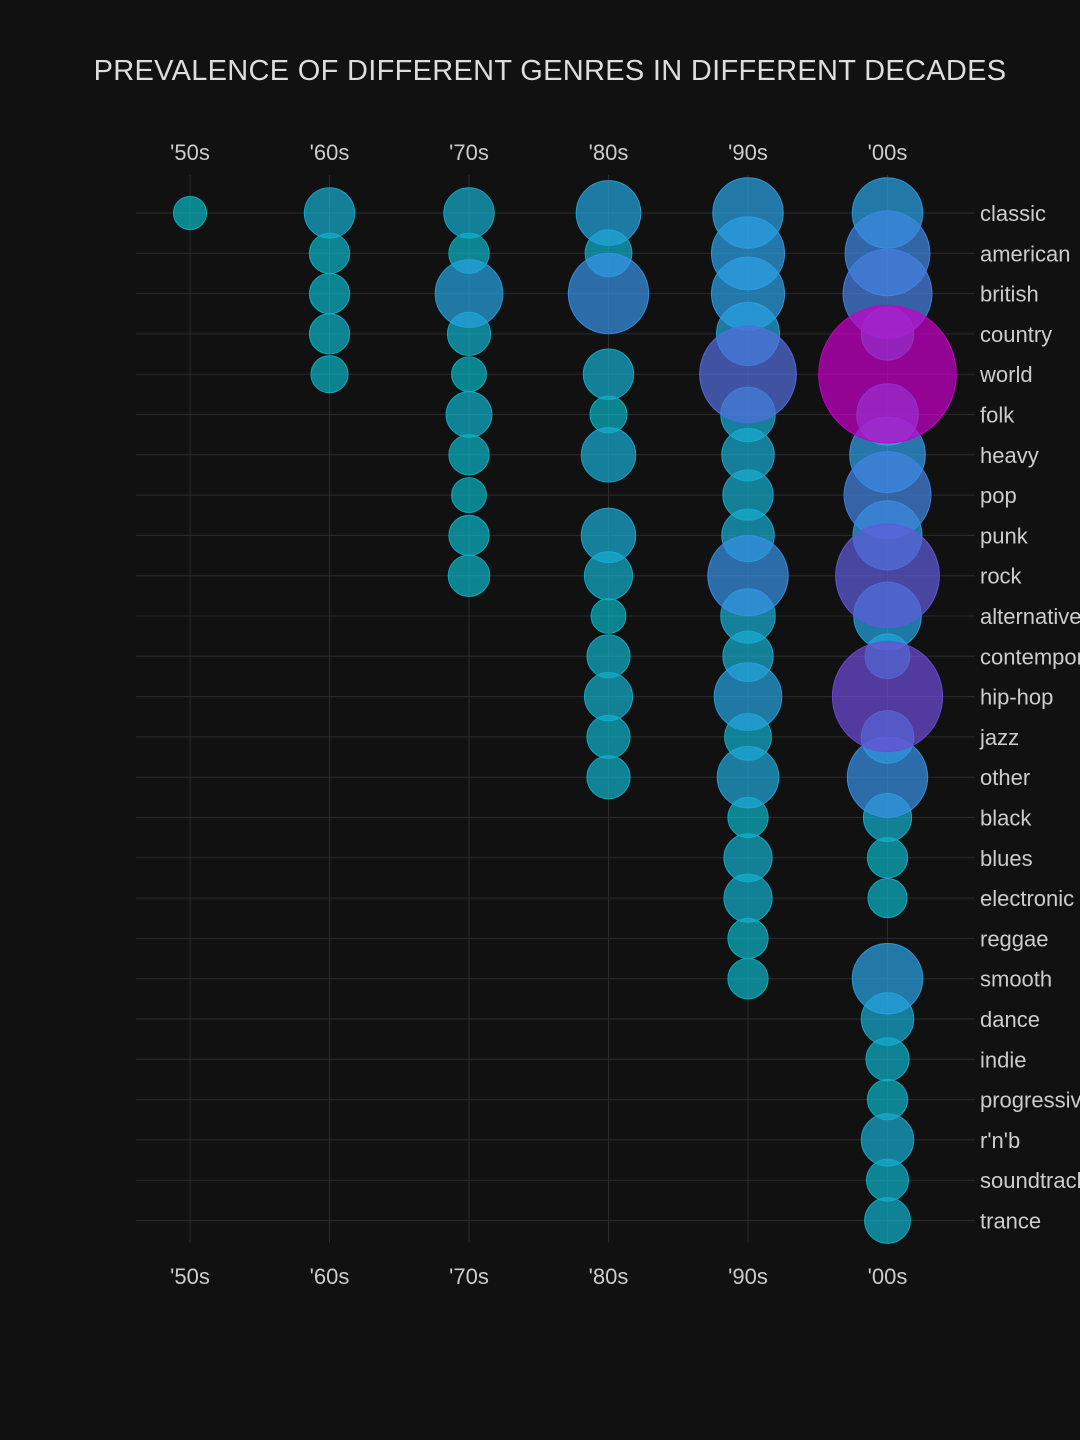 This screenshot has height=1440, width=1080. I want to click on bubble-80s-classic, so click(608, 213).